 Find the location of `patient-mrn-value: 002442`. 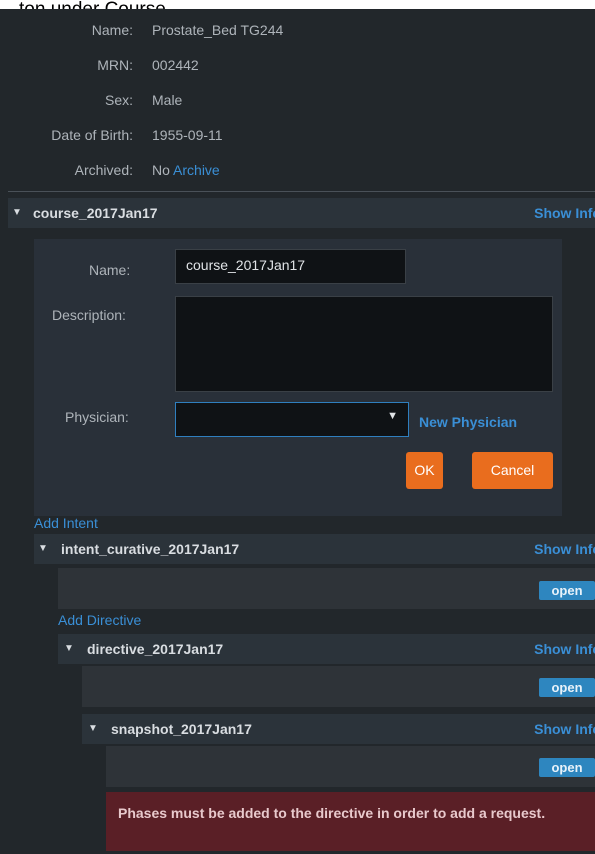

patient-mrn-value: 002442 is located at coordinates (175, 65).